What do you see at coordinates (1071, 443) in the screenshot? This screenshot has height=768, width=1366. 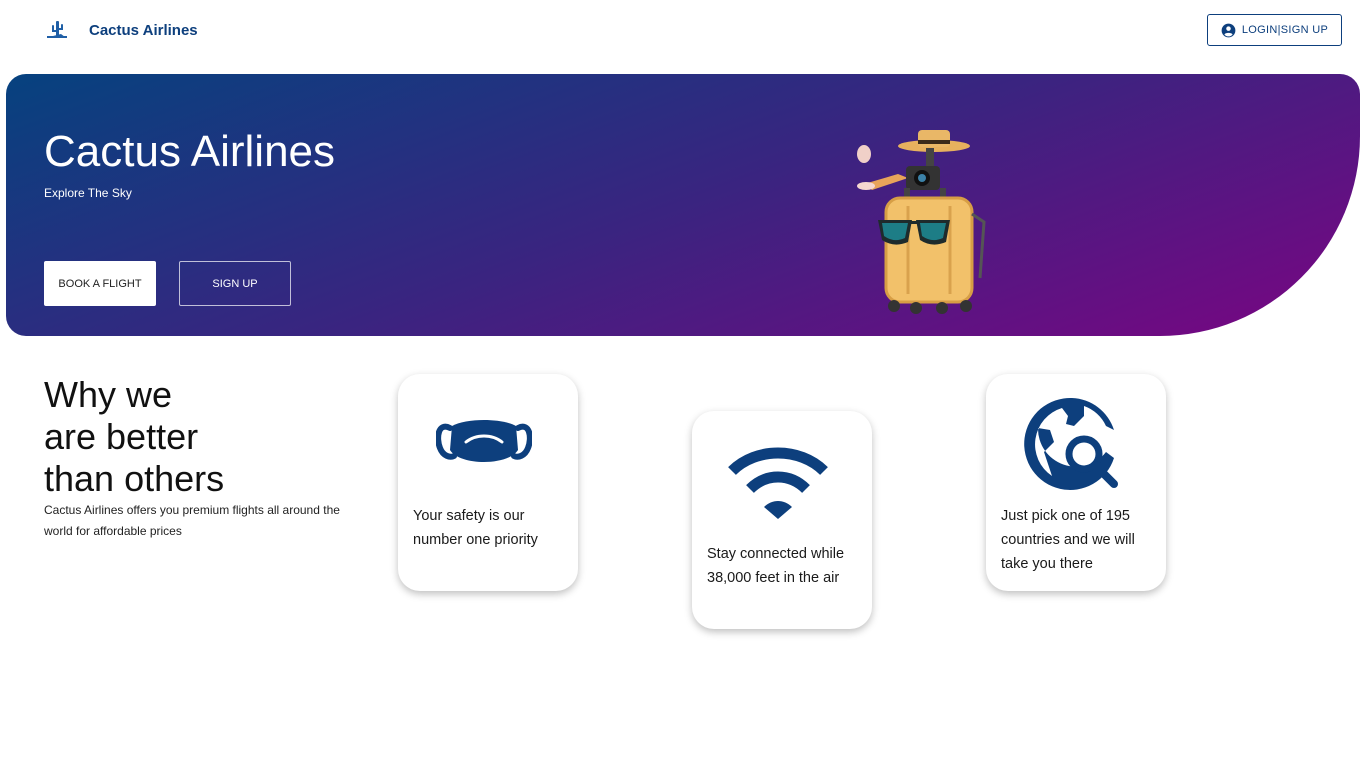 I see `globe-search-icon` at bounding box center [1071, 443].